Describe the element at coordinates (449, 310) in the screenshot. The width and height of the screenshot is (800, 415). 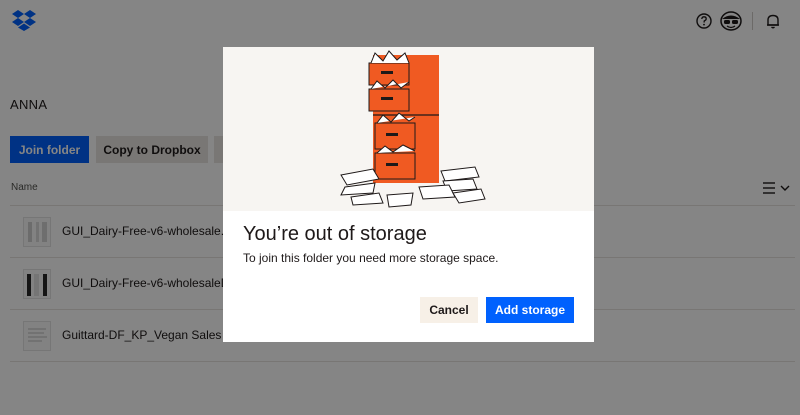
I see `cancel-button: Cancel` at that location.